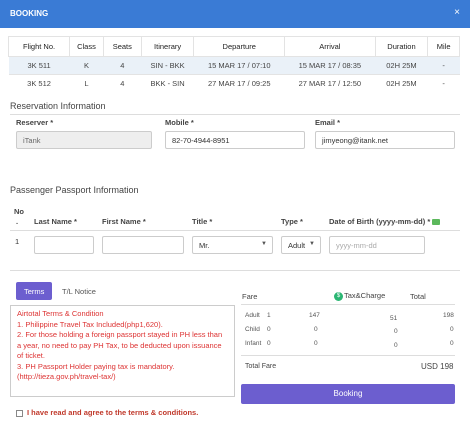  Describe the element at coordinates (86, 65) in the screenshot. I see `table-cell: K` at that location.